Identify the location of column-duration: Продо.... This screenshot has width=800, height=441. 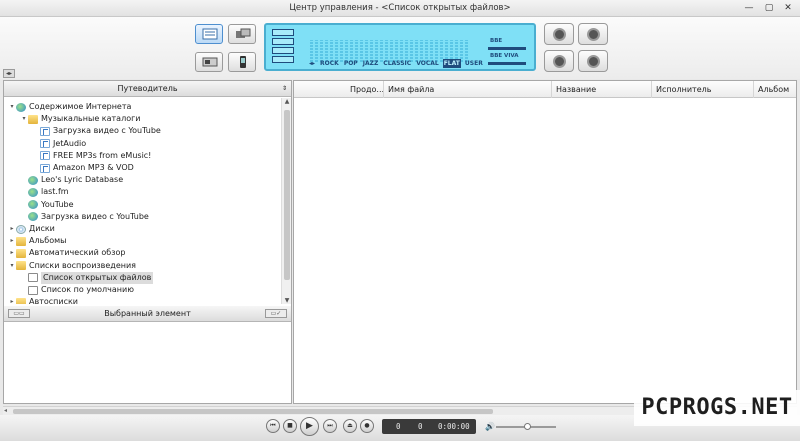
(365, 89).